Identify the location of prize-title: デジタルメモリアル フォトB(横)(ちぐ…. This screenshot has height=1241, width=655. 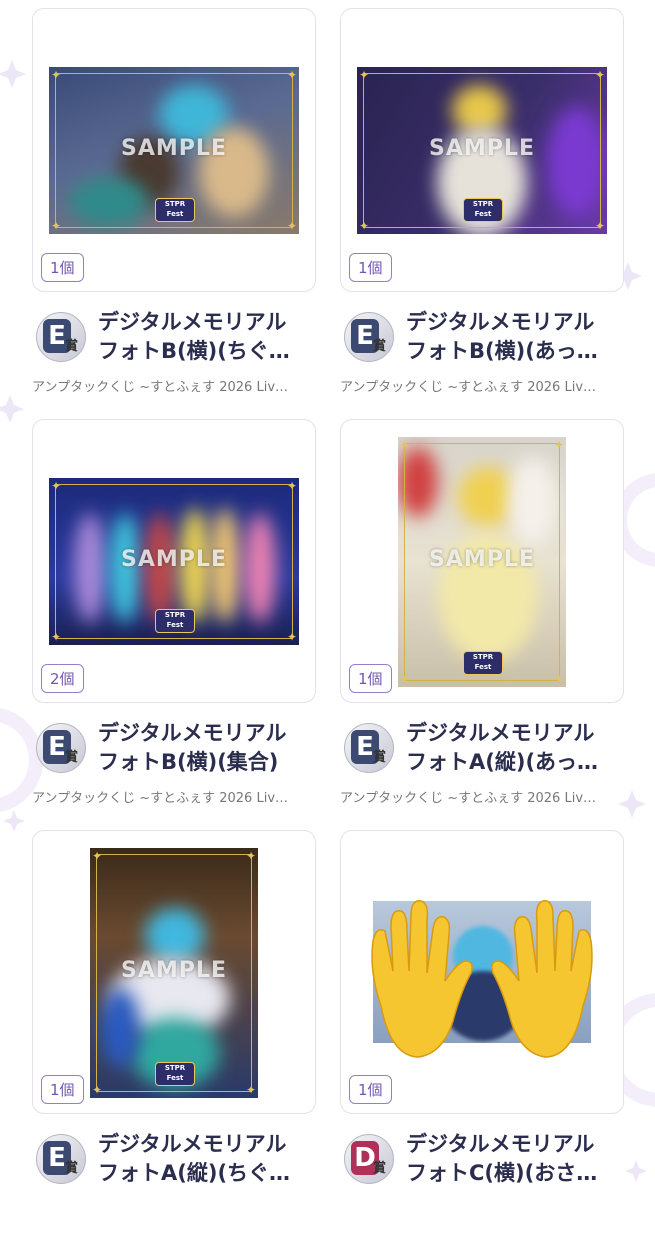
(208, 337).